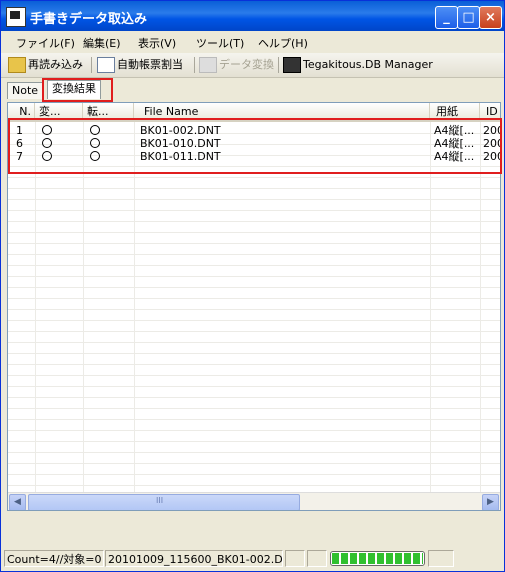 This screenshot has width=505, height=572. I want to click on menu-edit: 編集(E), so click(102, 43).